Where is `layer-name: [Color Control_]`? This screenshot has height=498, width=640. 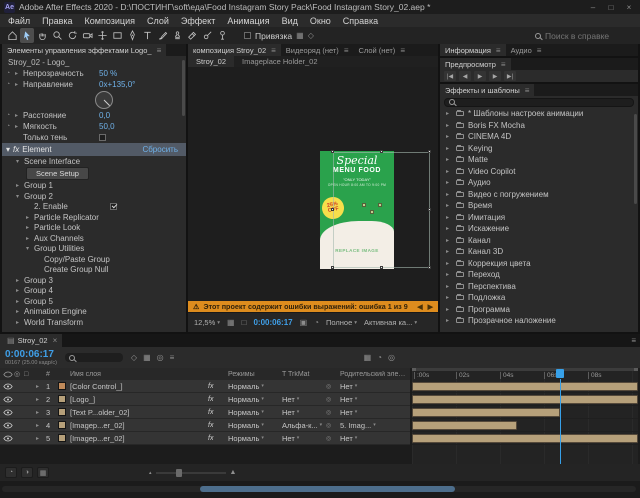
layer-name: [Color Control_] is located at coordinates (139, 386).